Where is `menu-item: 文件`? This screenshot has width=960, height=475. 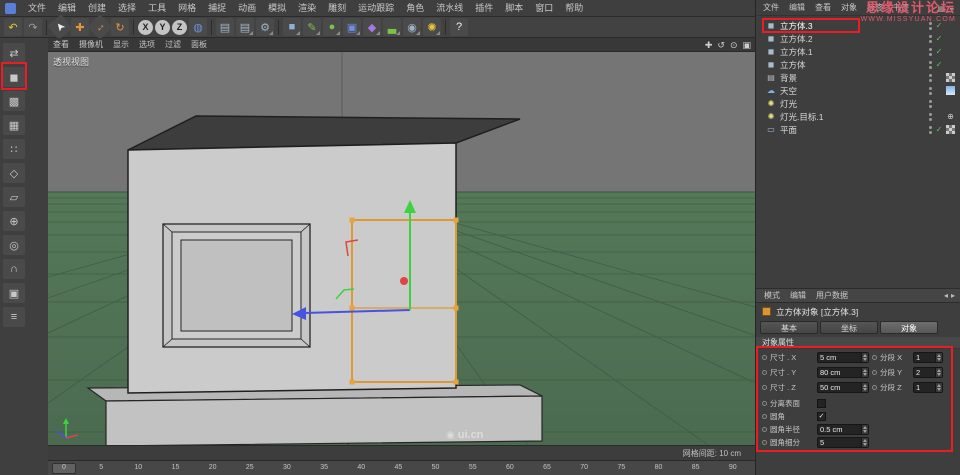
menu-item: 文件 is located at coordinates (37, 8).